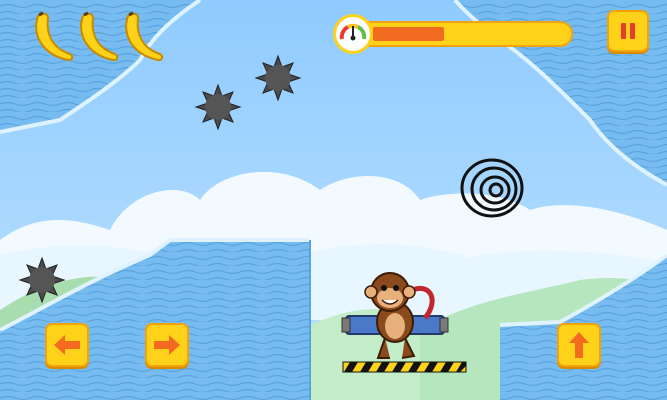 The height and width of the screenshot is (400, 667). Describe the element at coordinates (353, 34) in the screenshot. I see `fuel-gauge-icon` at that location.